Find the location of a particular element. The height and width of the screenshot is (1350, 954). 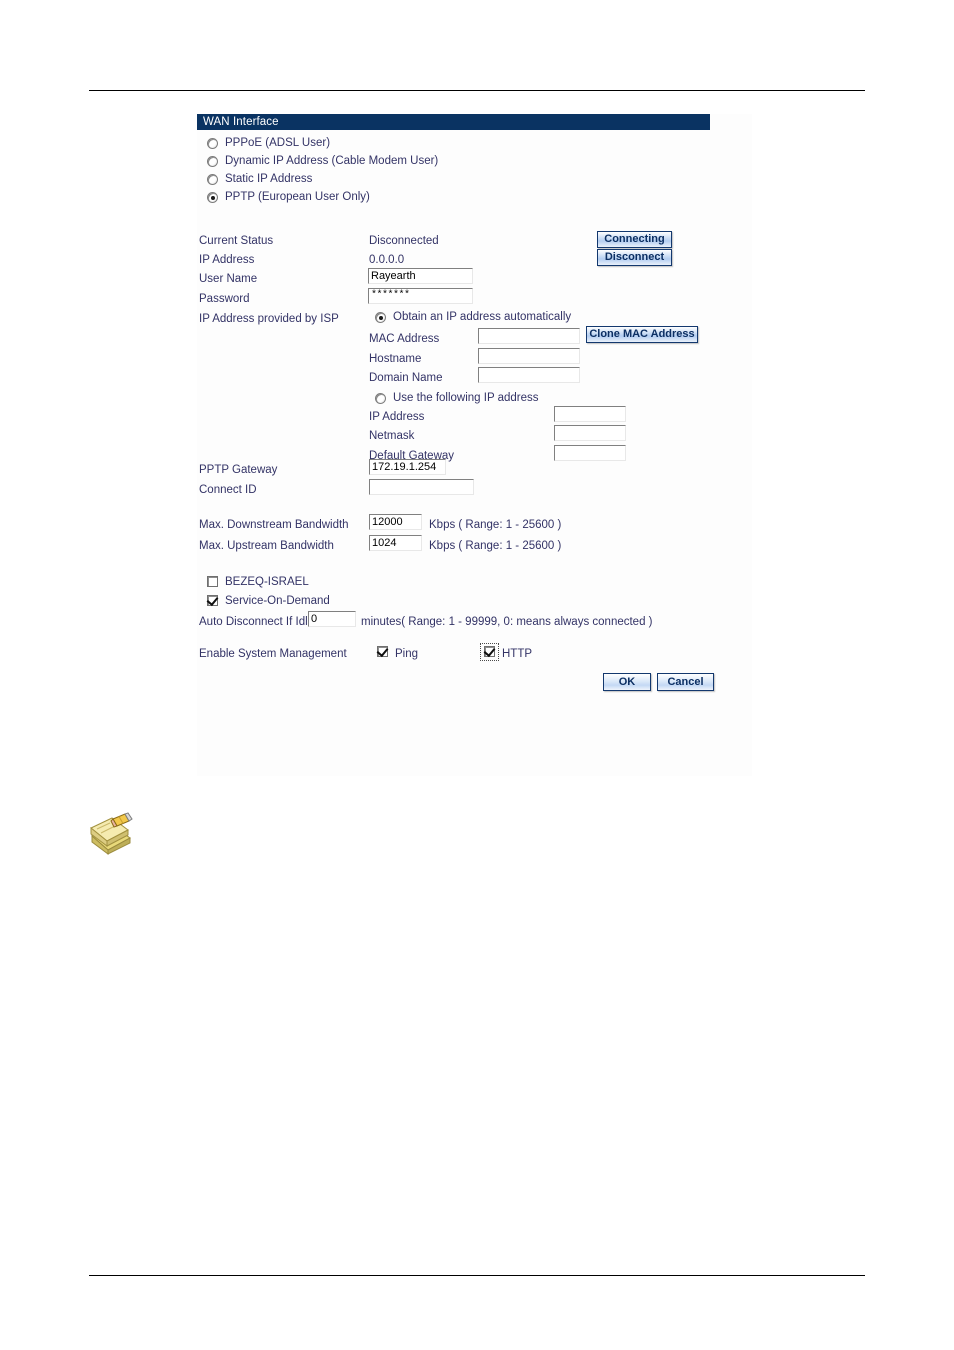

radio-use-following-ip is located at coordinates (380, 398).